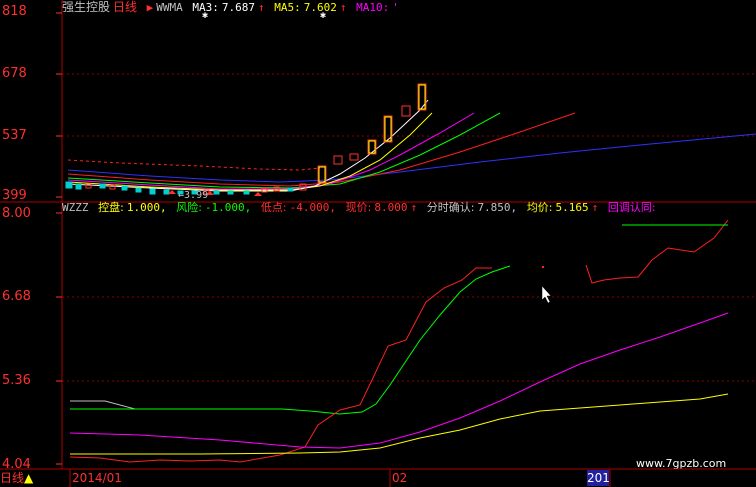 This screenshot has height=487, width=756. I want to click on date-mid-label: 02, so click(400, 478).